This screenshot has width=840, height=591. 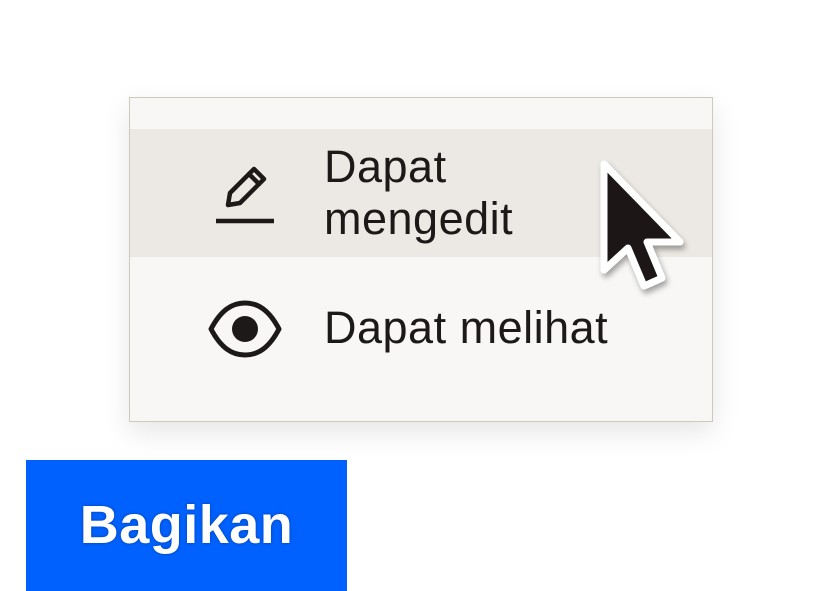 I want to click on pencil-icon, so click(x=245, y=195).